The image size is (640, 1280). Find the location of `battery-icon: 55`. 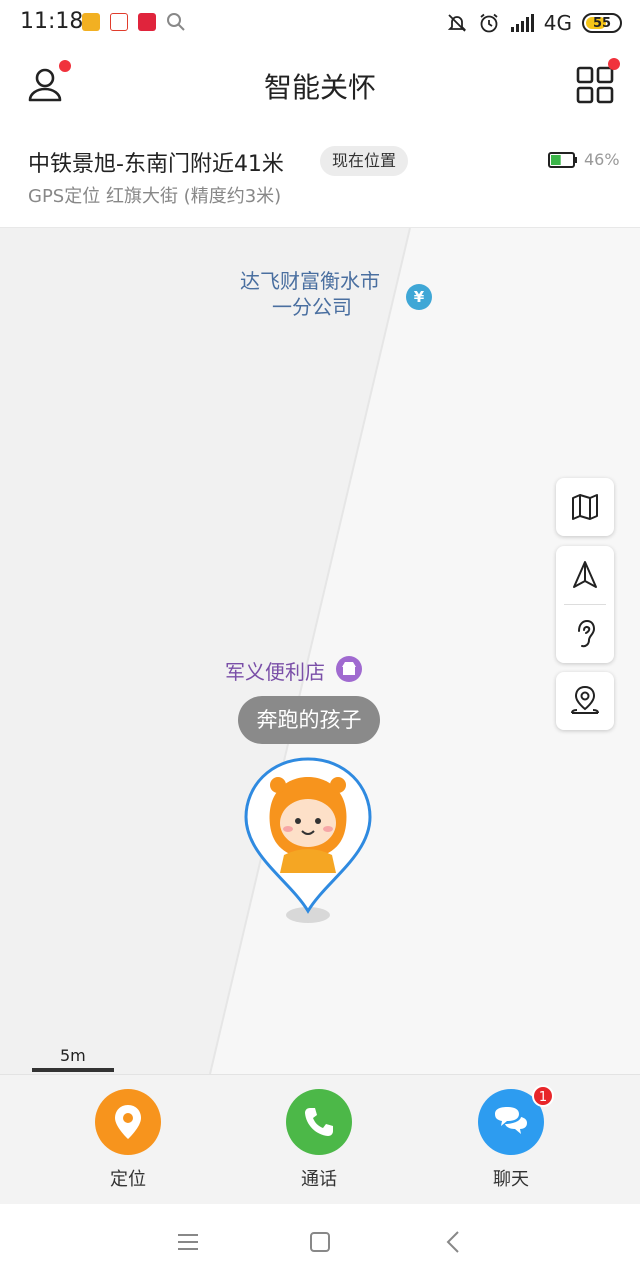

battery-icon: 55 is located at coordinates (602, 23).